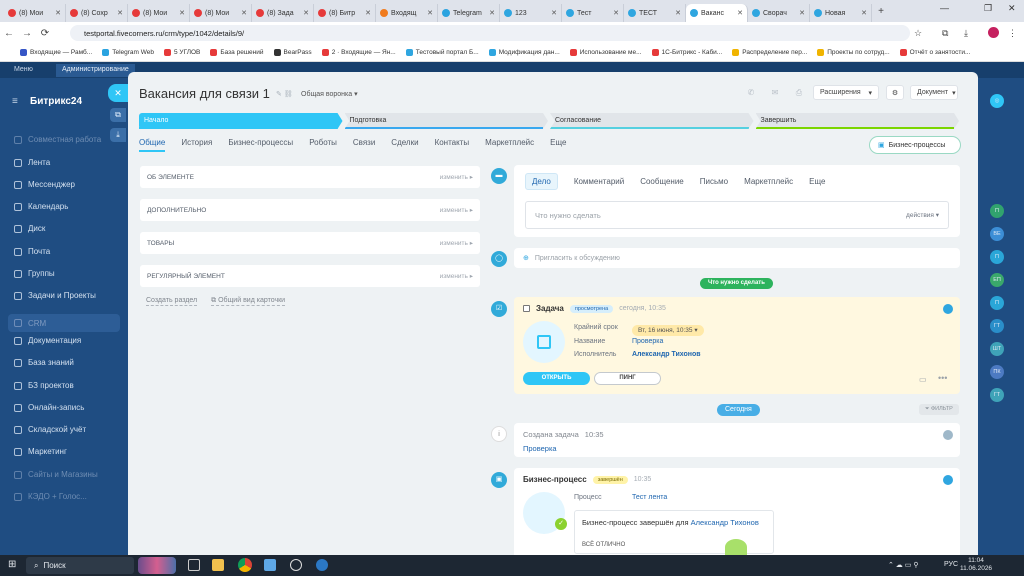  Describe the element at coordinates (655, 13) in the screenshot. I see `browser-tab: ТЕСТ ✕` at that location.